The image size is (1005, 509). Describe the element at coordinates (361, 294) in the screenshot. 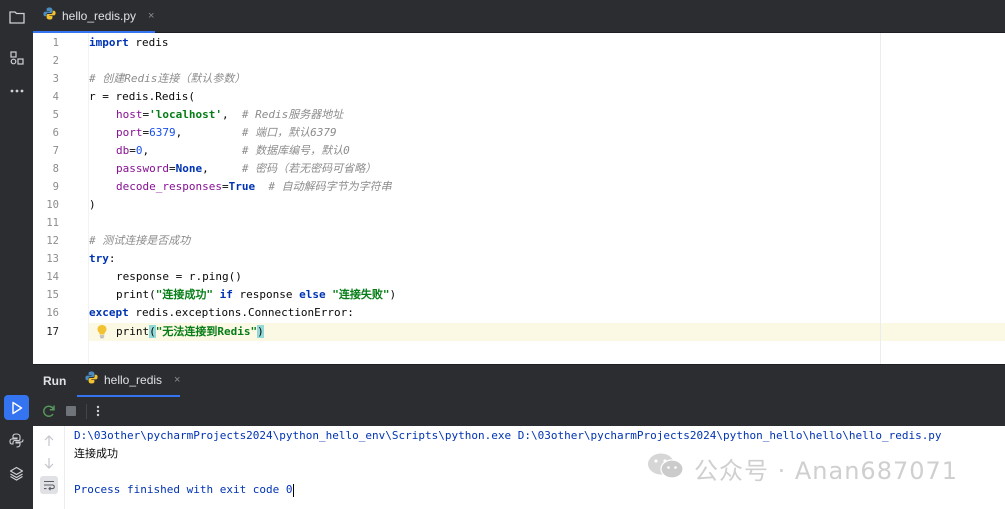

I see `string-literal: "连接失败"` at that location.